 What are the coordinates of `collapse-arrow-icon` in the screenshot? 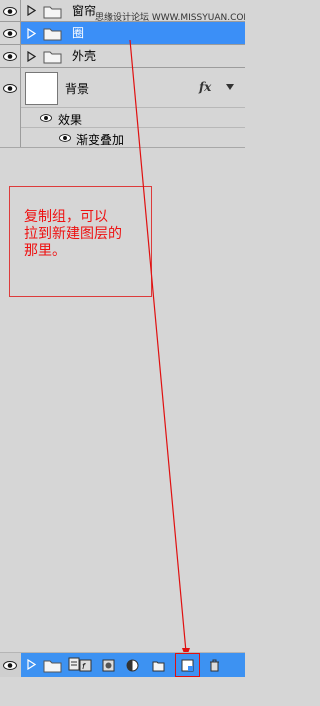 It's located at (230, 87).